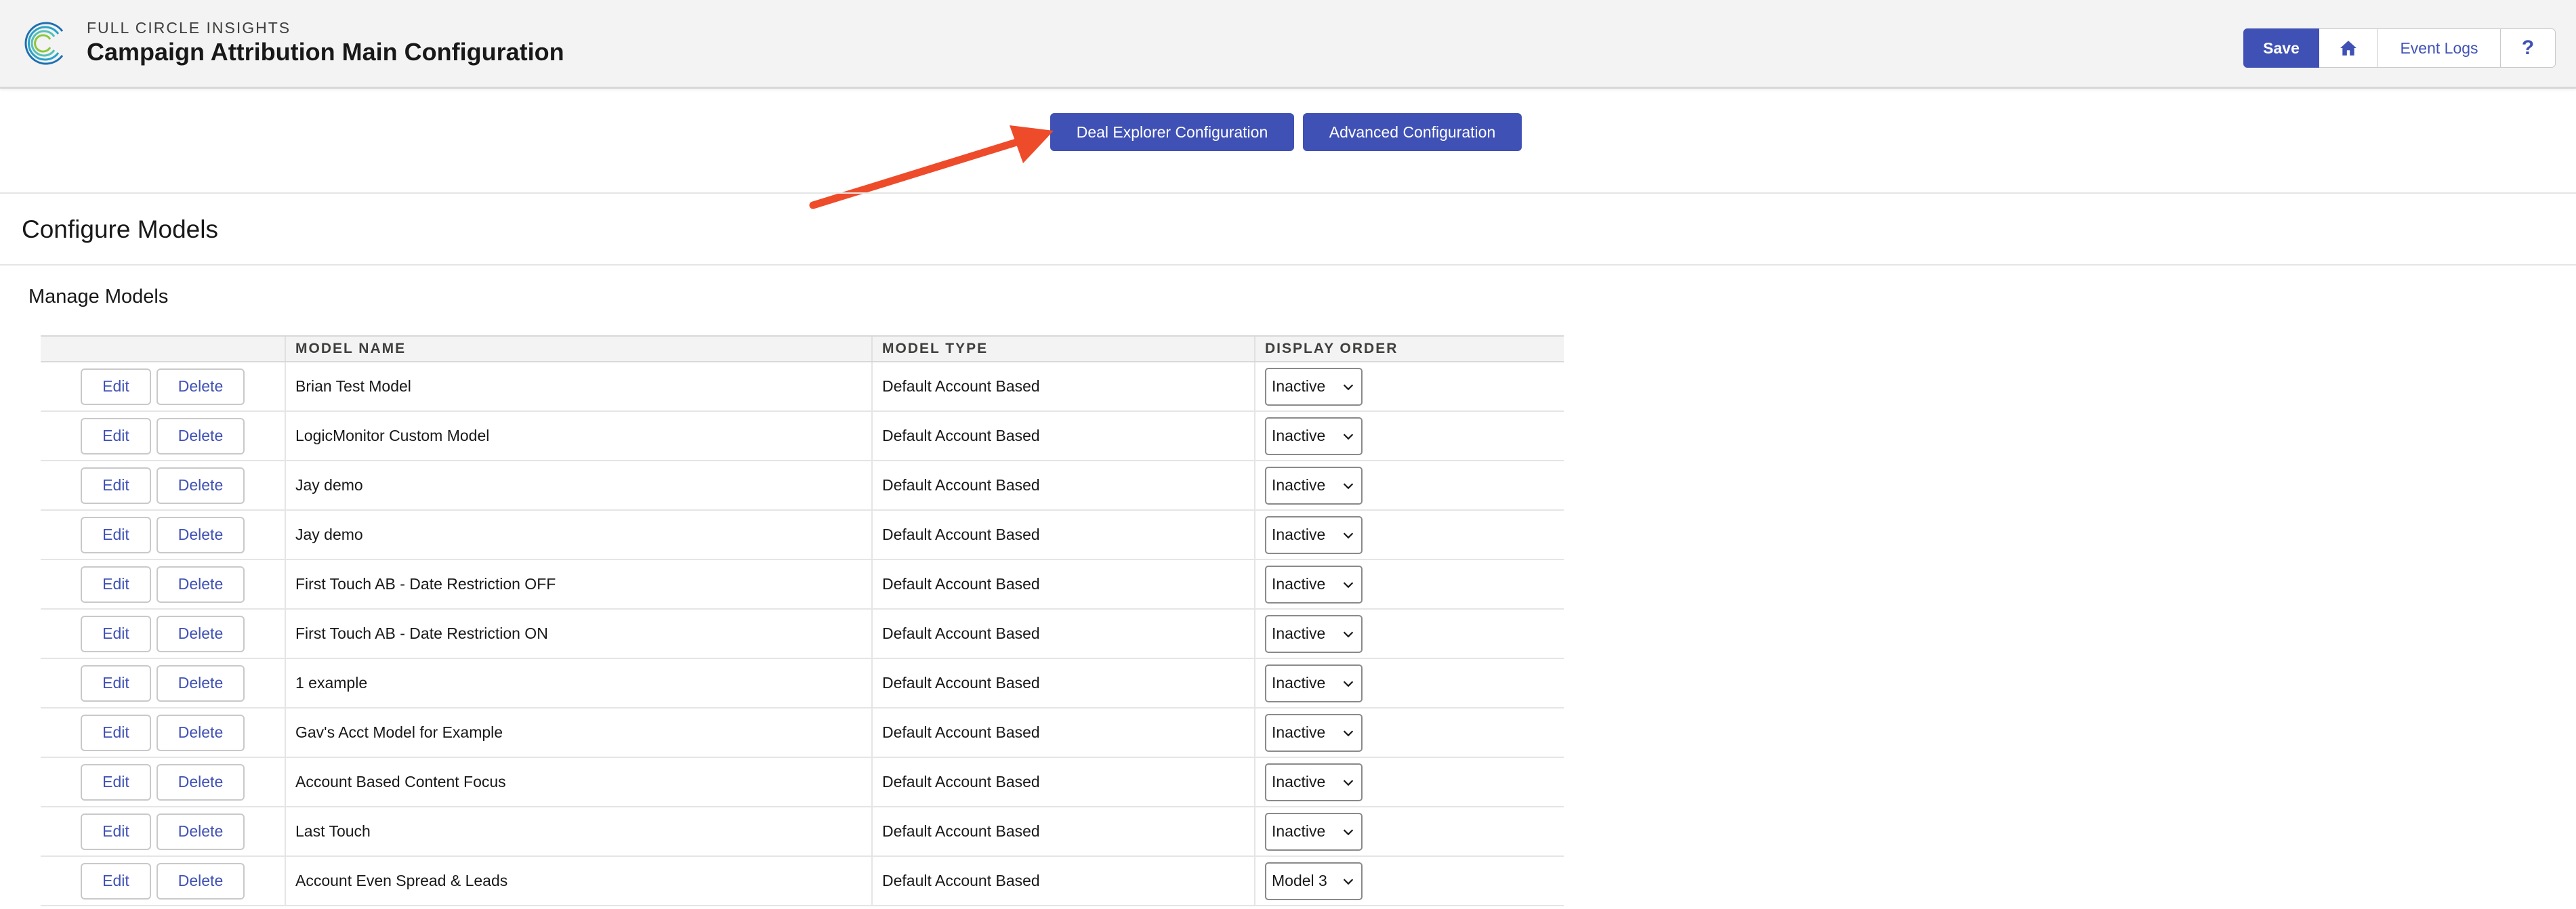 This screenshot has height=909, width=2576. I want to click on help-button: ?, so click(2528, 48).